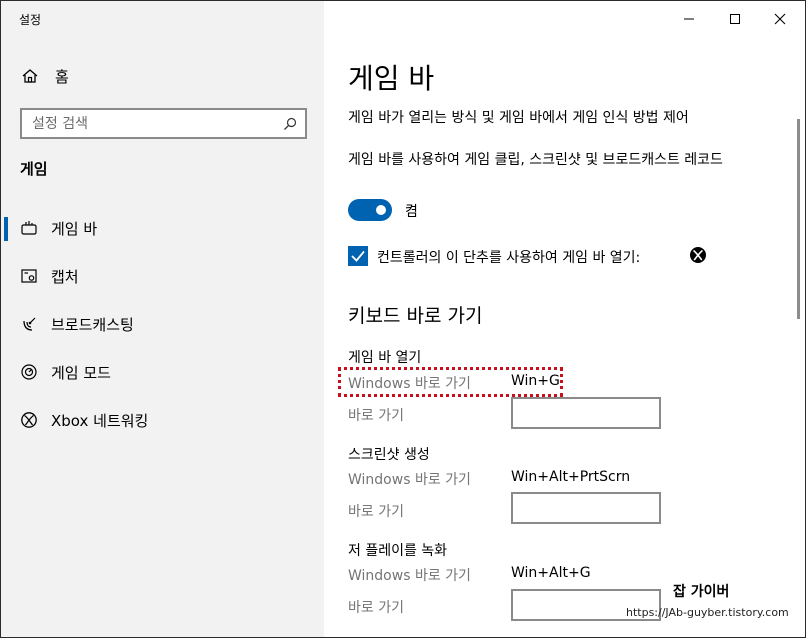 This screenshot has width=806, height=638. Describe the element at coordinates (798, 219) in the screenshot. I see `scrollbar` at that location.